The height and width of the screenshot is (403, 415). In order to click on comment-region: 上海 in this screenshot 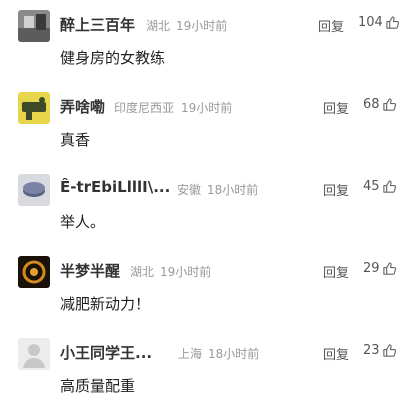, I will do `click(190, 354)`.